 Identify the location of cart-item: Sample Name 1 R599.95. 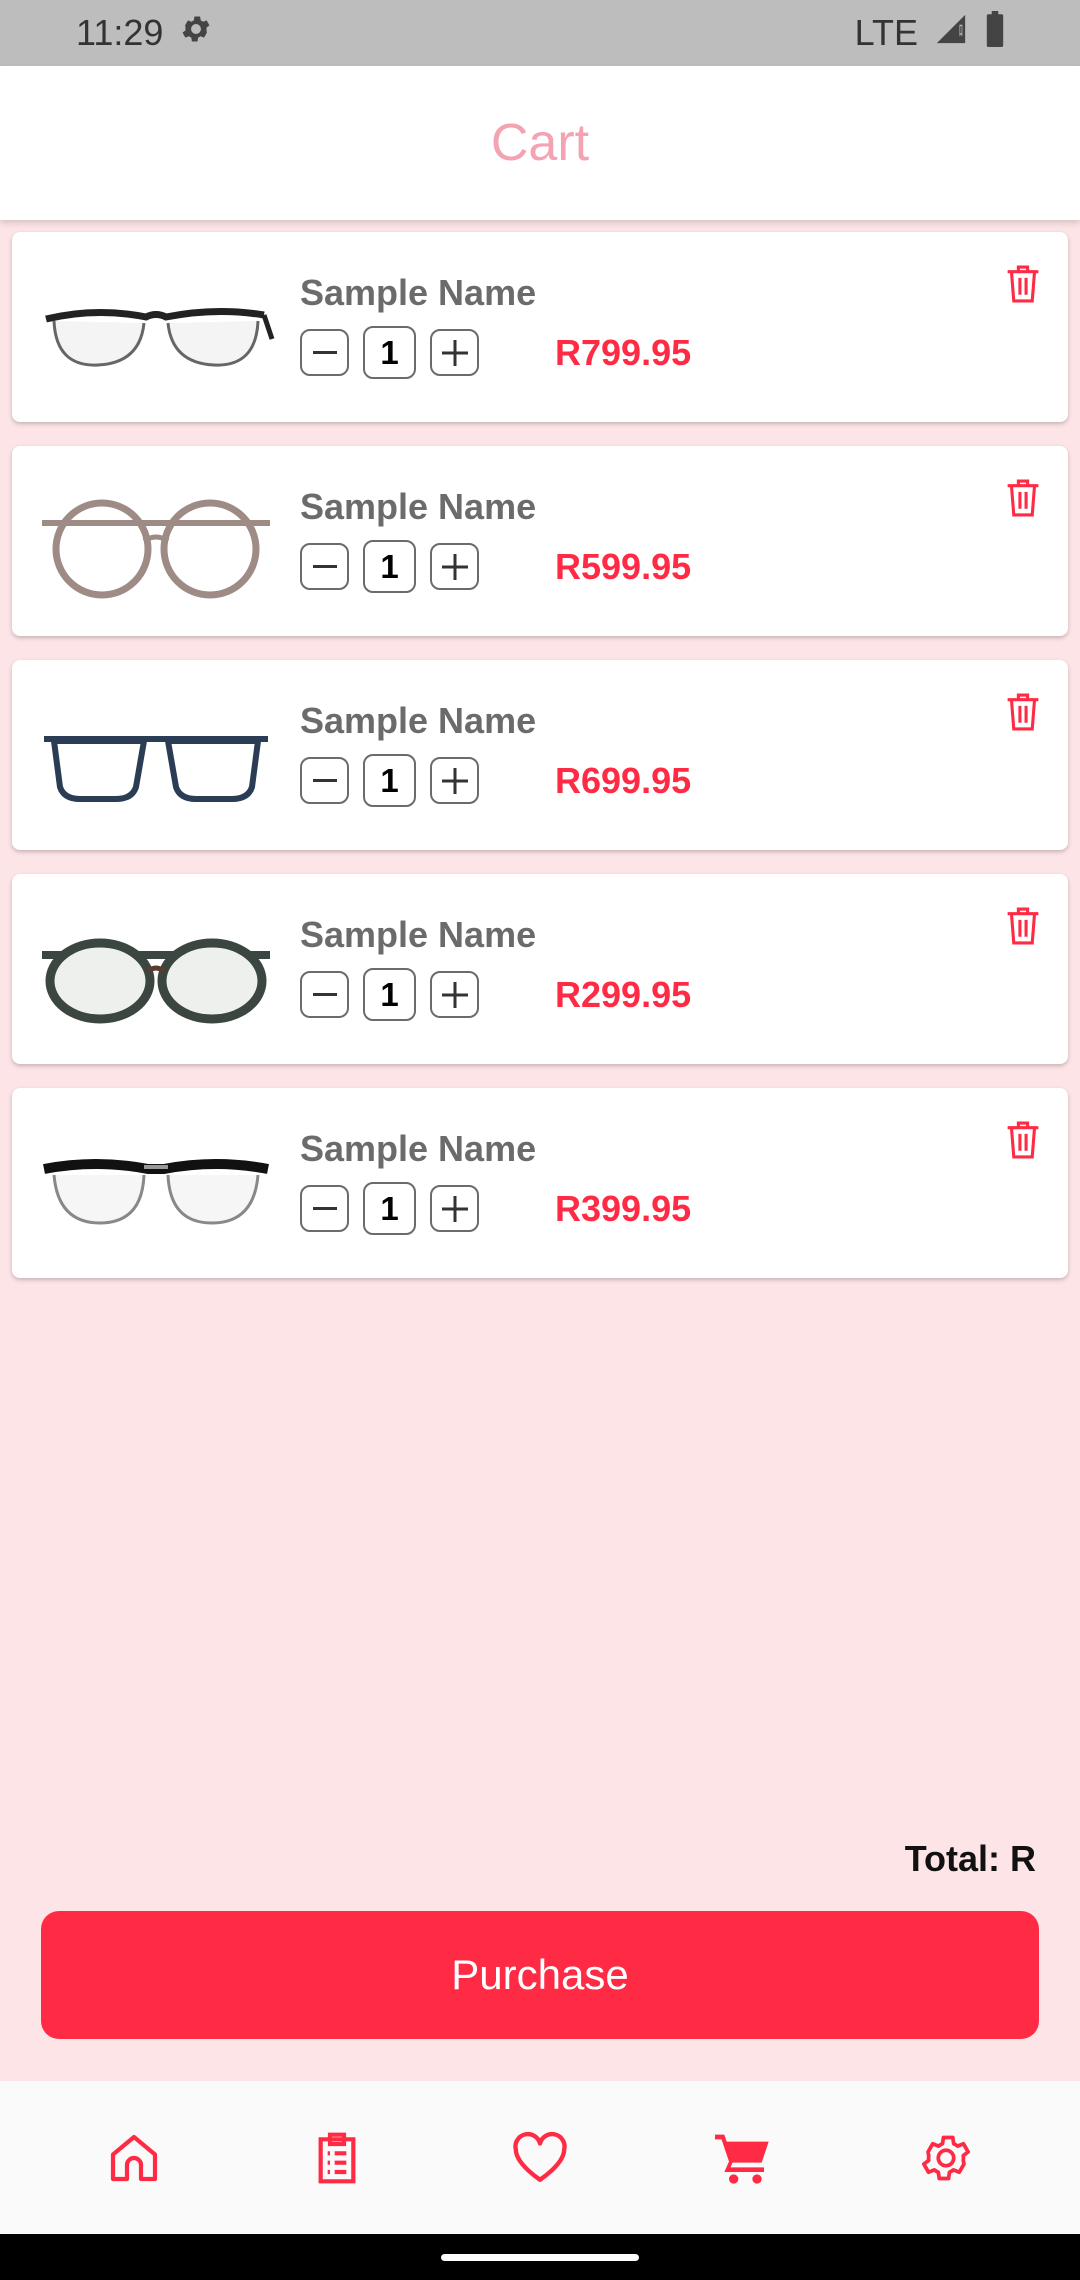
(540, 541).